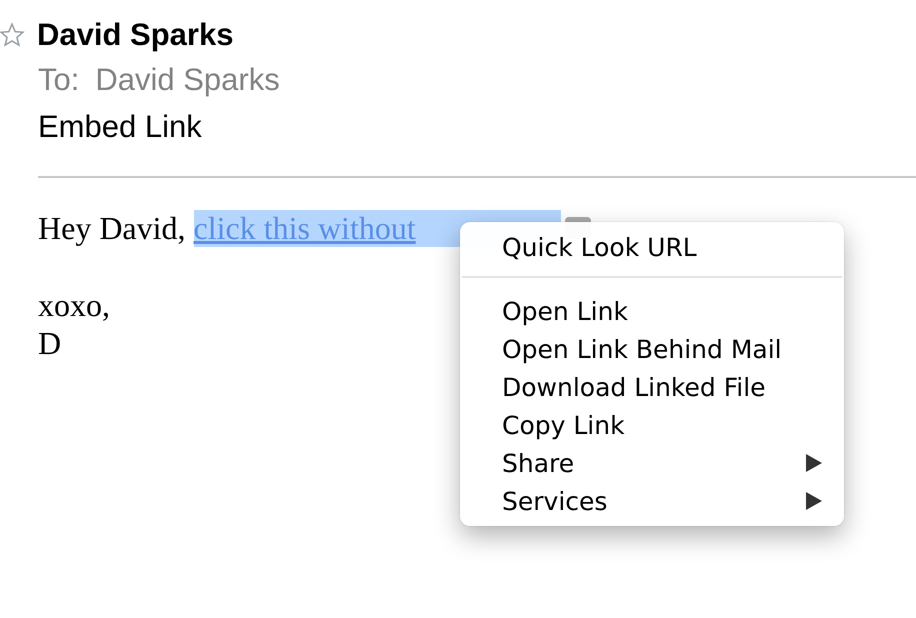 The height and width of the screenshot is (618, 916). I want to click on subject: Embed Link, so click(120, 127).